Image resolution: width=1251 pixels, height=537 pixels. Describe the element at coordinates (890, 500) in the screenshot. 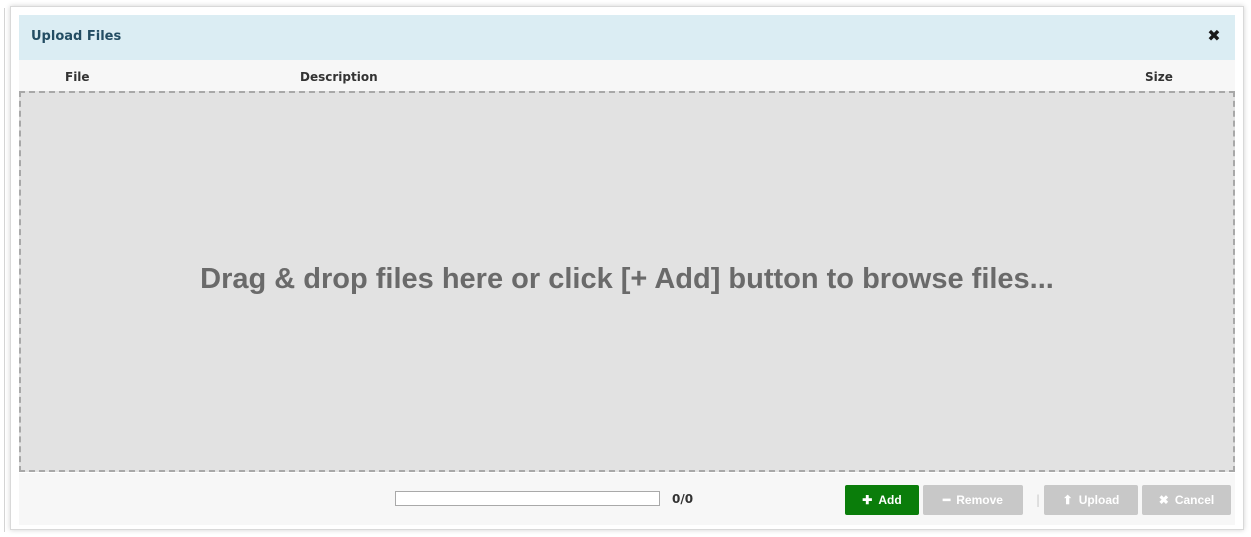

I see `add-button-label: Add` at that location.